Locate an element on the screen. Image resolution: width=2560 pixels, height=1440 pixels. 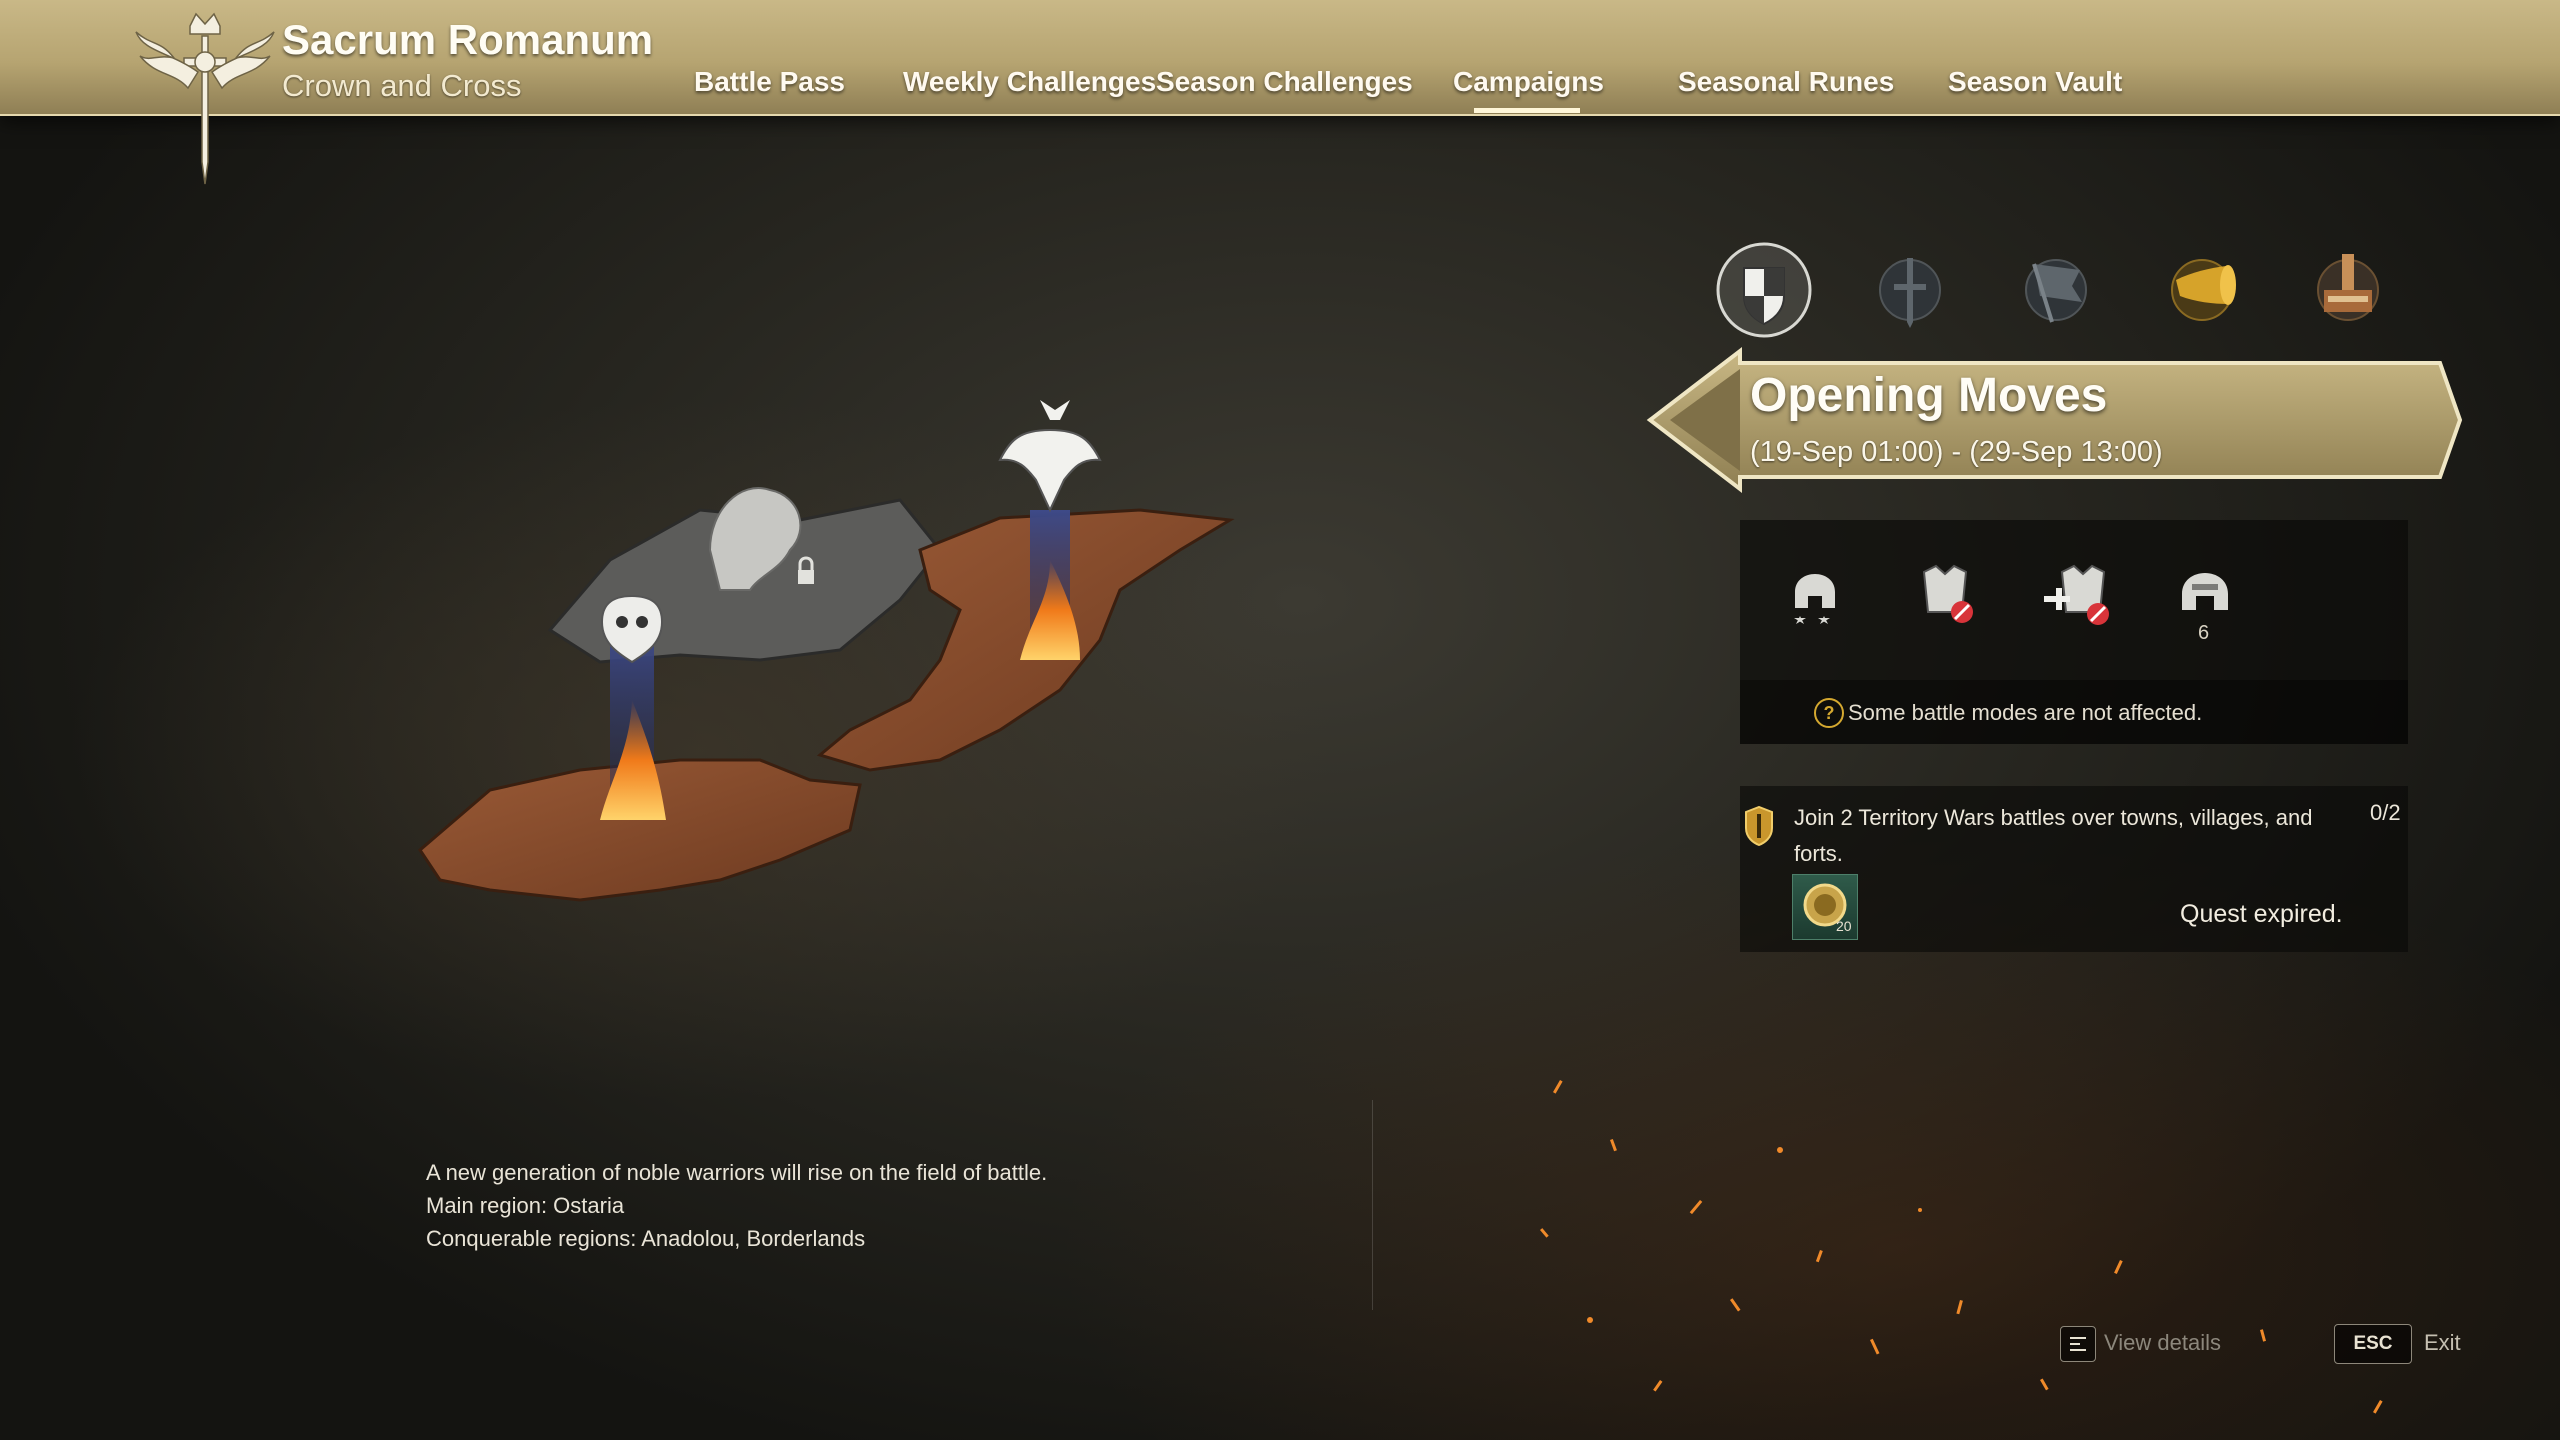
banner-flag-icon is located at coordinates (2056, 290).